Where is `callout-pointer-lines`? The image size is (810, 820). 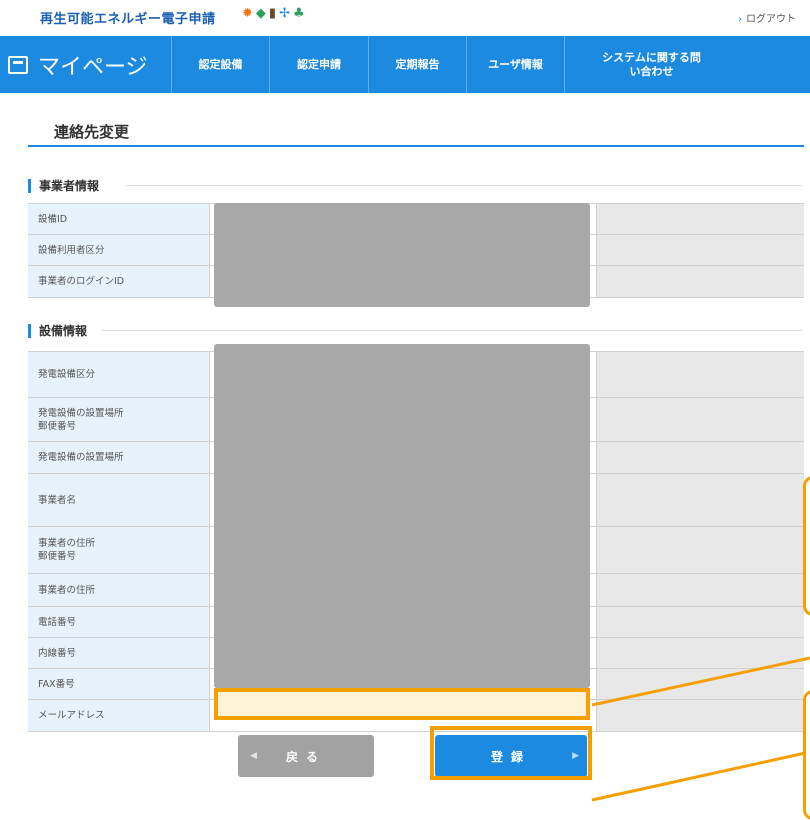
callout-pointer-lines is located at coordinates (700, 729).